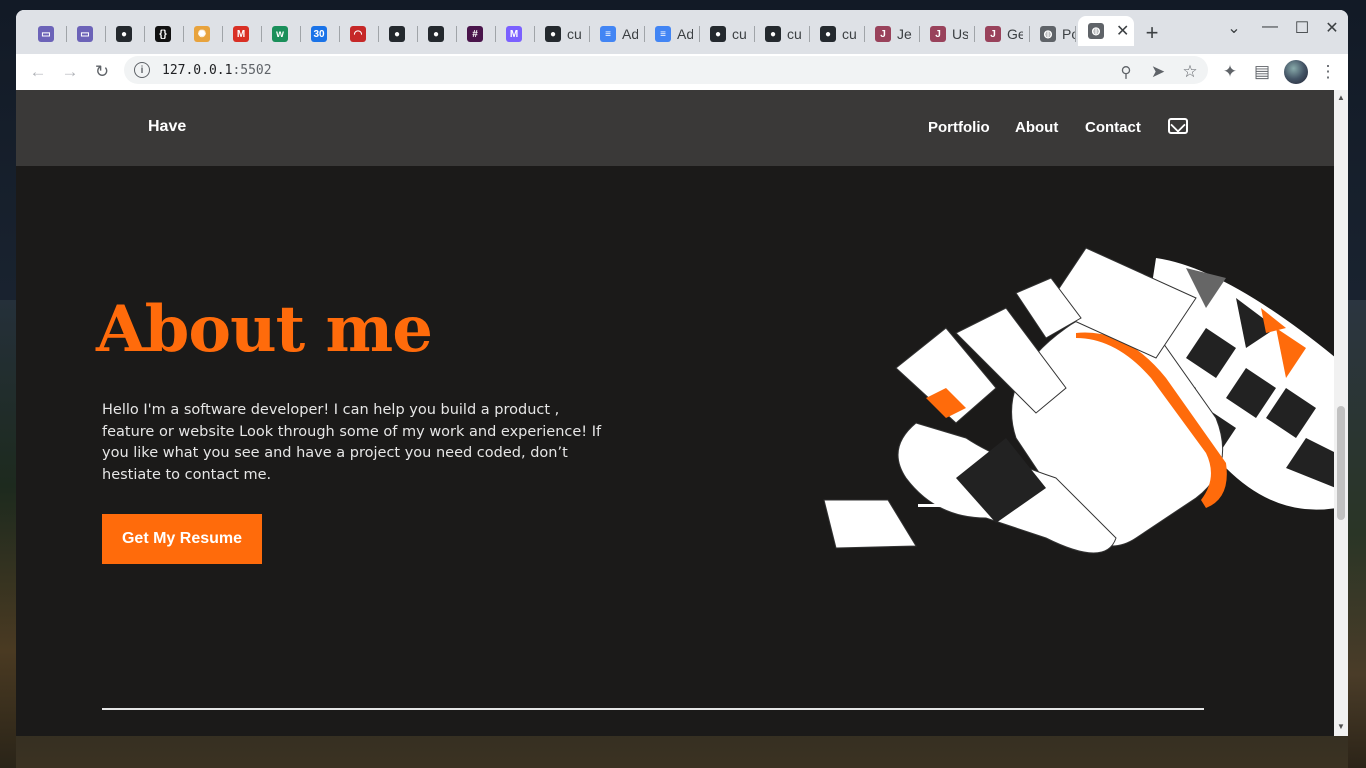 The image size is (1366, 768). I want to click on slack-icon: #, so click(475, 34).